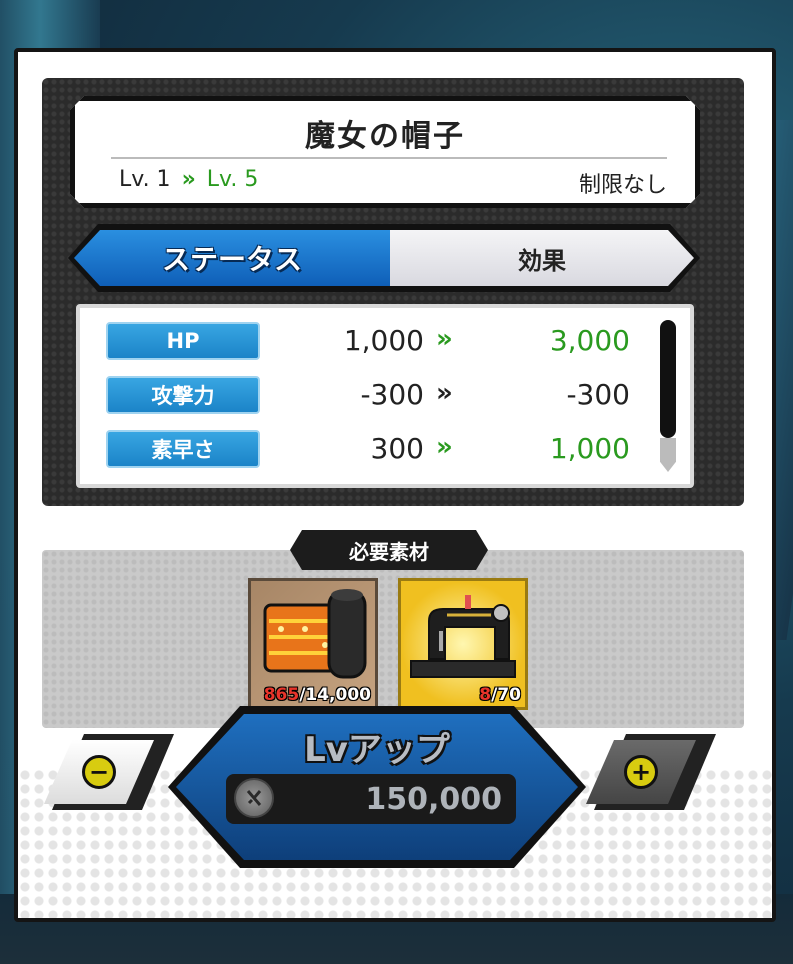  Describe the element at coordinates (183, 341) in the screenshot. I see `stat-label: HP` at that location.